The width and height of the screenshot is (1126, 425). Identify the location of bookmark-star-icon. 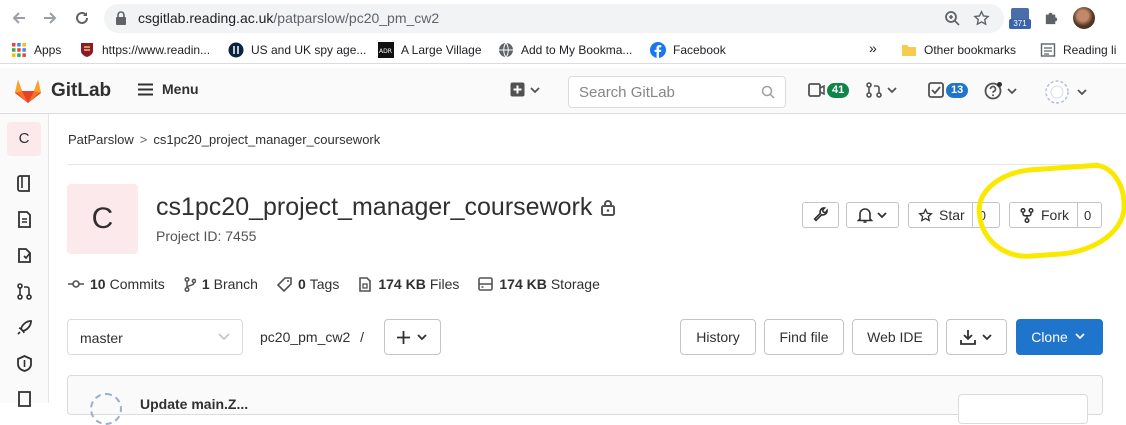
(981, 18).